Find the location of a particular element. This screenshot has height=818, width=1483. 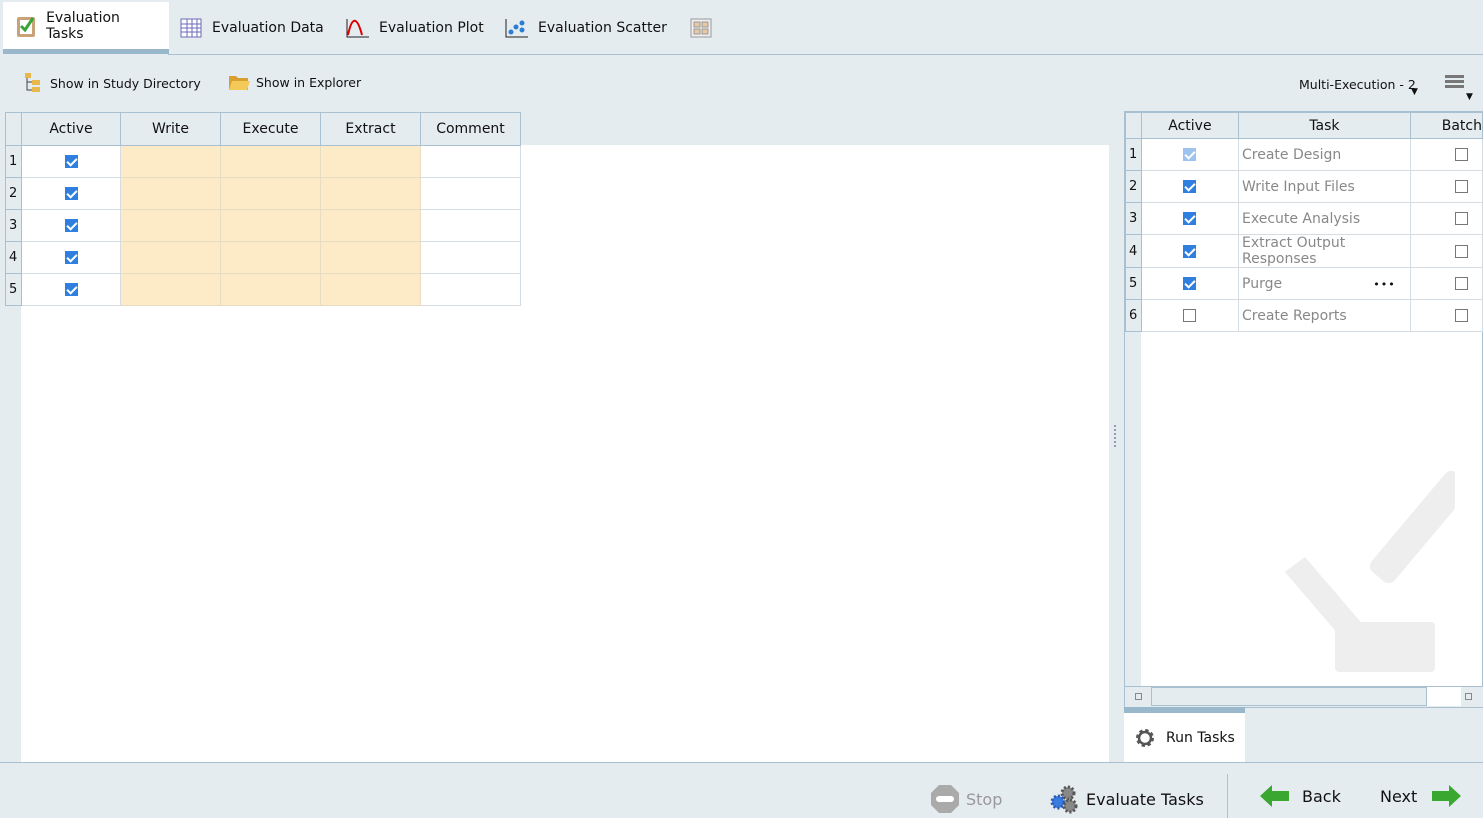

column-header-extract: Extract is located at coordinates (370, 129).